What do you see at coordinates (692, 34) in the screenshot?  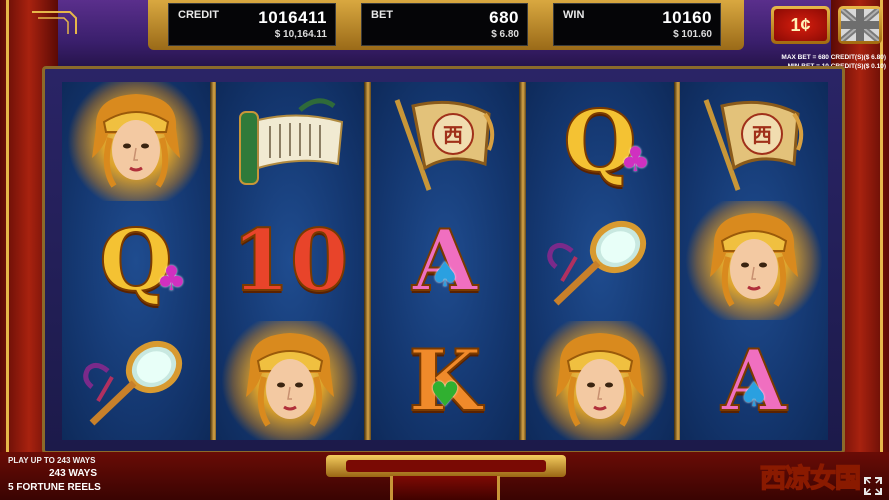 I see `win-money: $ 101.60` at bounding box center [692, 34].